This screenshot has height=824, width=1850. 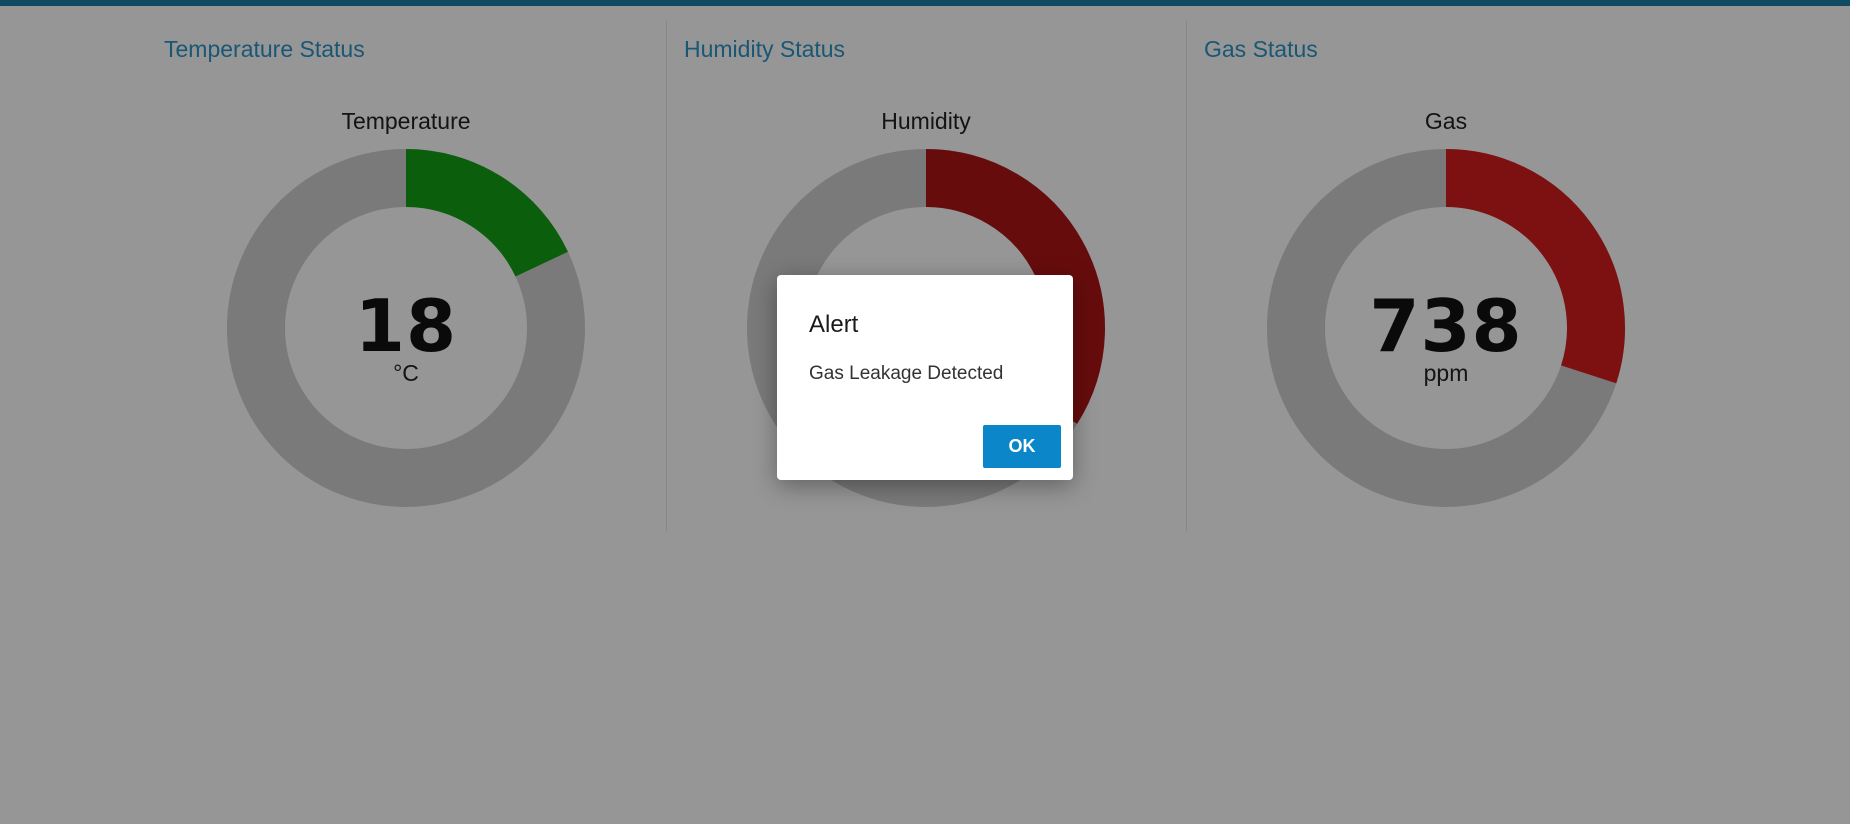 I want to click on ok-button: OK, so click(x=1022, y=446).